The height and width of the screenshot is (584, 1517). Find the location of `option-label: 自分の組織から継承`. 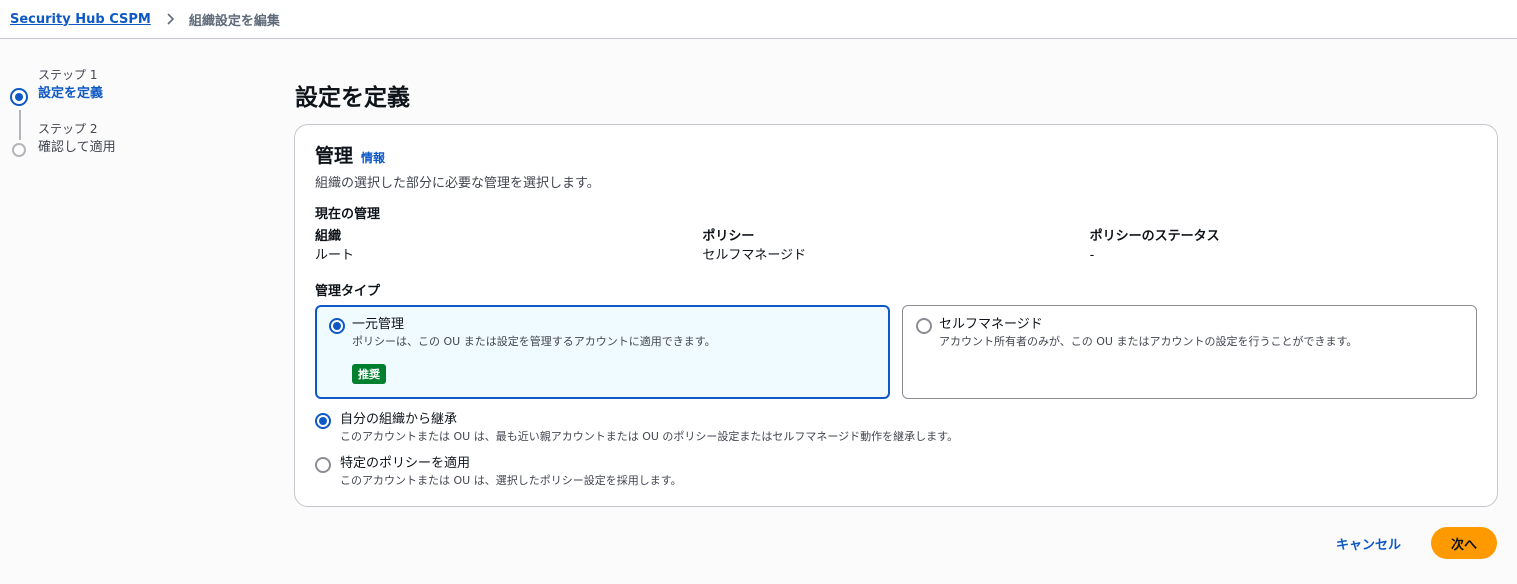

option-label: 自分の組織から継承 is located at coordinates (399, 419).